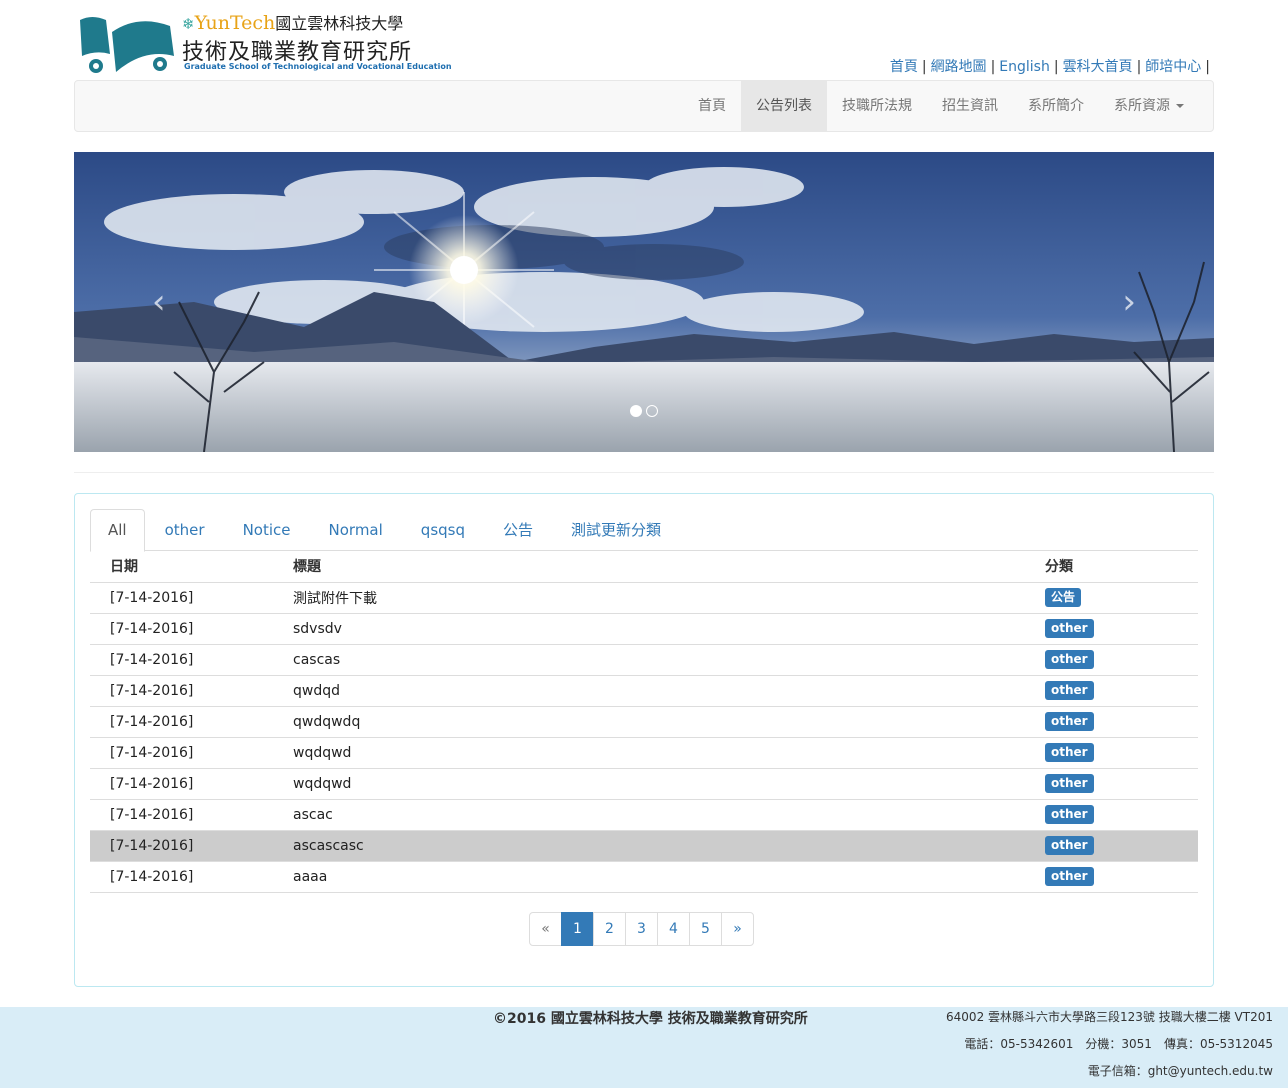 The image size is (1288, 1088). I want to click on row-title-cell: qwdqd, so click(649, 691).